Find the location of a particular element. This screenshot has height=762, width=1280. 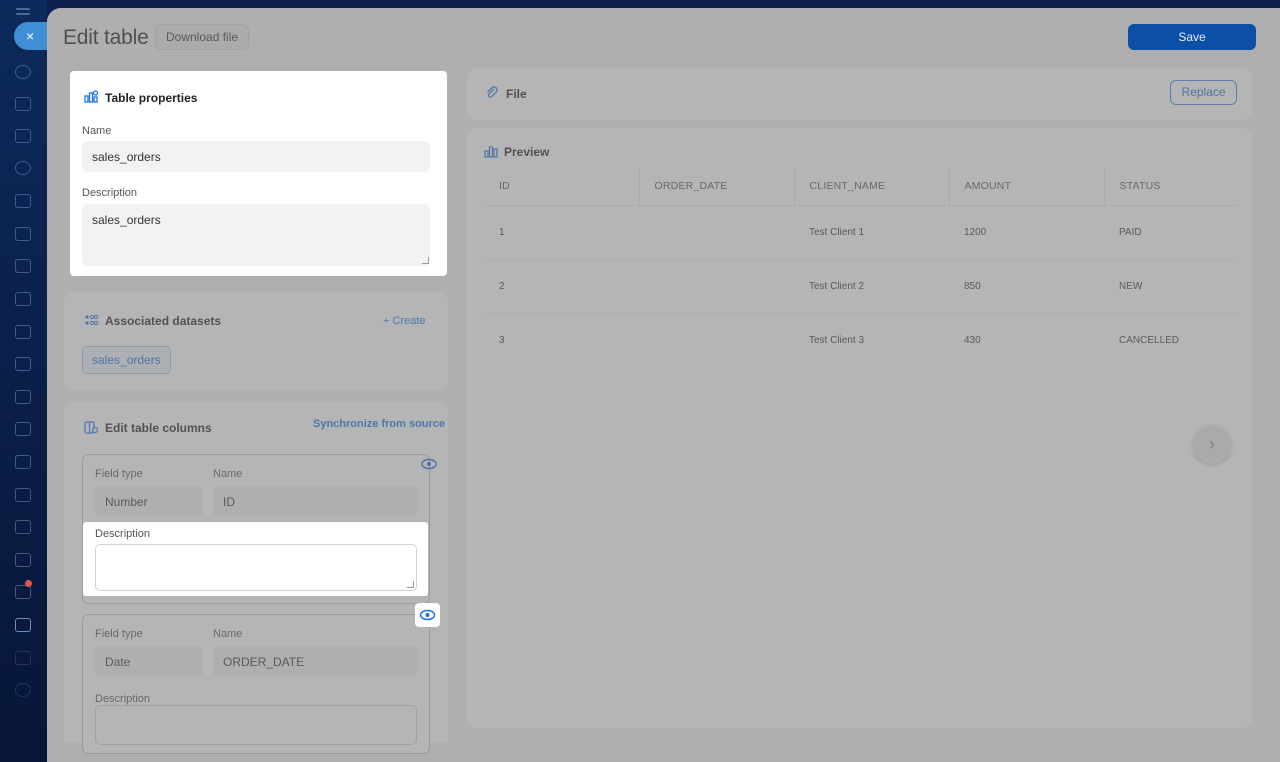

column-header: ORDER_DATE is located at coordinates (717, 187).